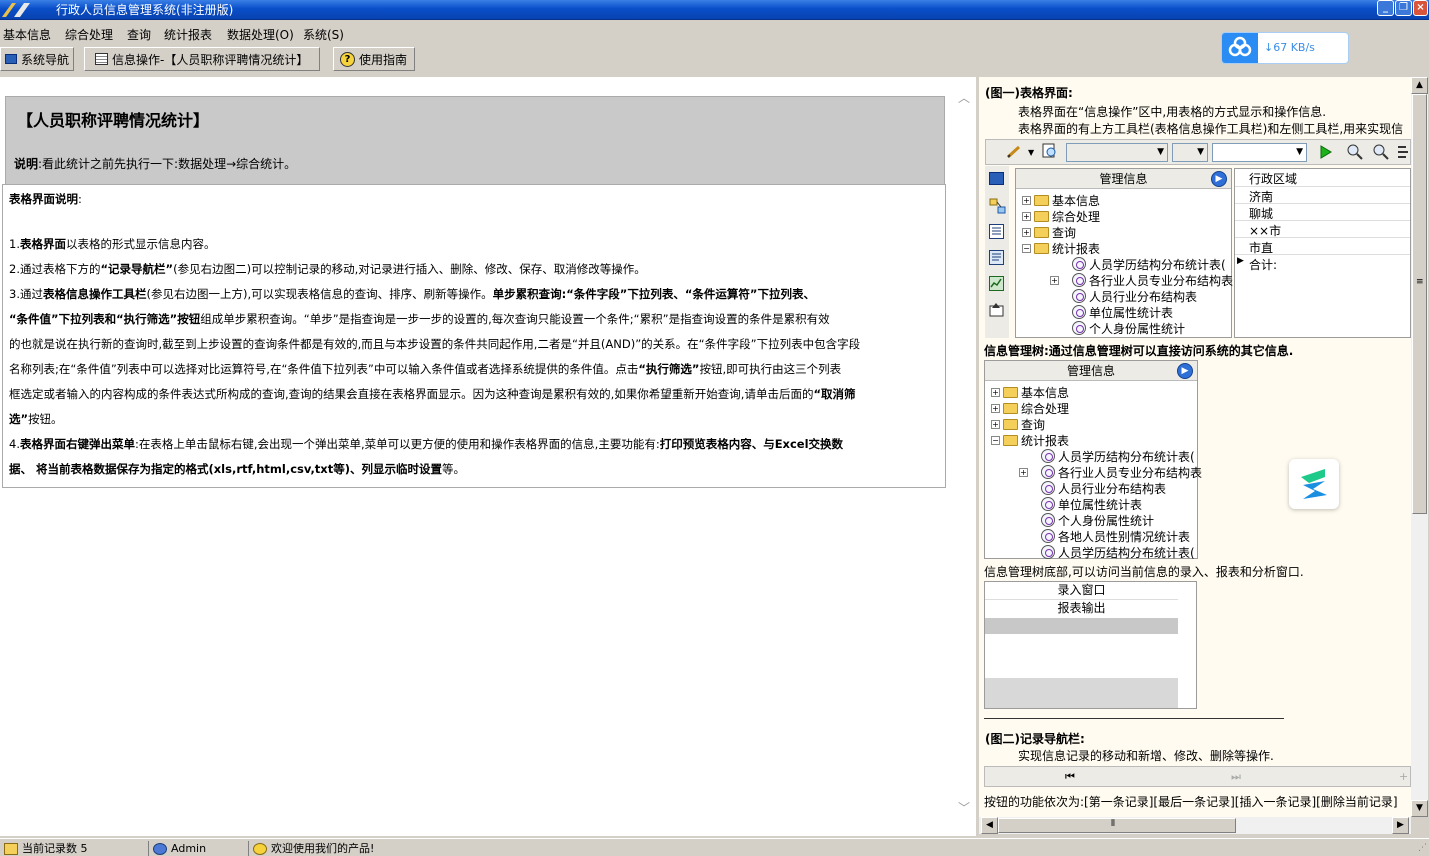  What do you see at coordinates (1419, 85) in the screenshot?
I see `scroll-up-icon: ▲` at bounding box center [1419, 85].